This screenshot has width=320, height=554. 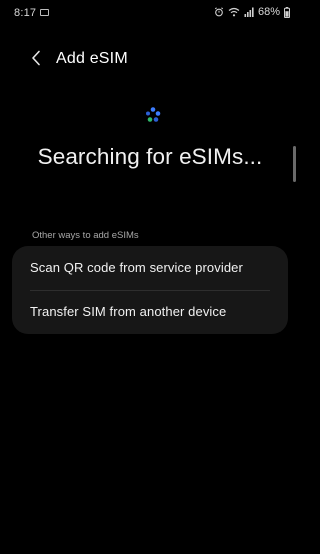 I want to click on status-time: 8:17, so click(x=25, y=13).